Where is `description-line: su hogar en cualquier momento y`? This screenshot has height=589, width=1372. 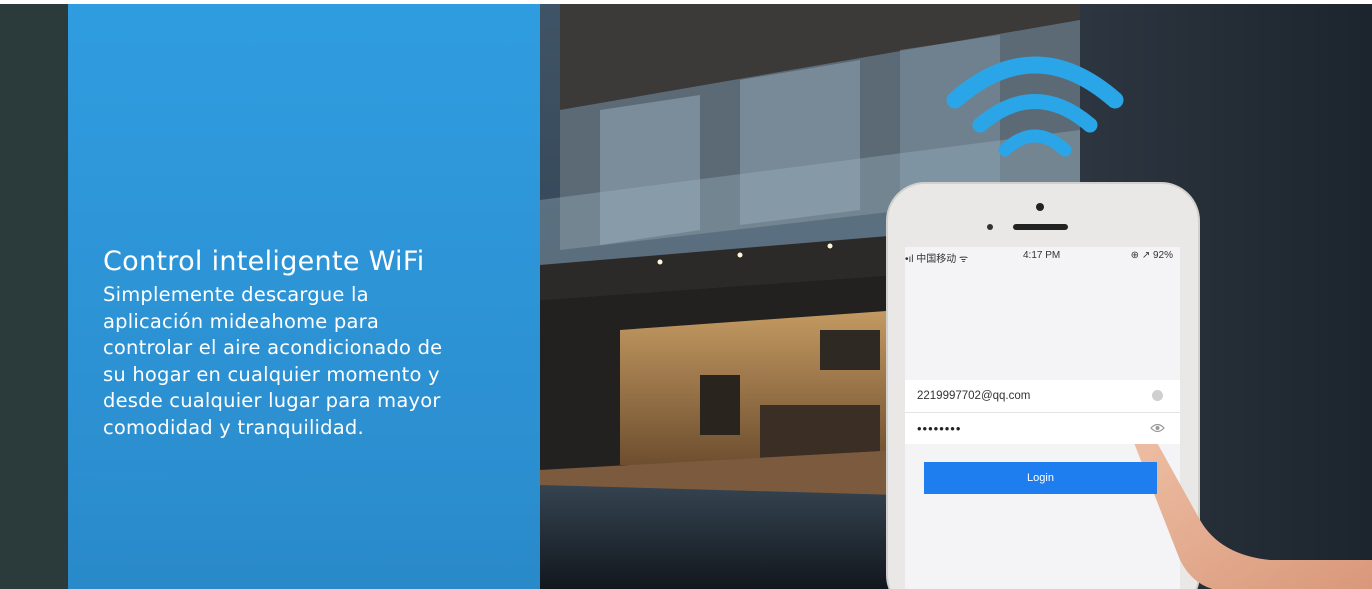 description-line: su hogar en cualquier momento y is located at coordinates (271, 374).